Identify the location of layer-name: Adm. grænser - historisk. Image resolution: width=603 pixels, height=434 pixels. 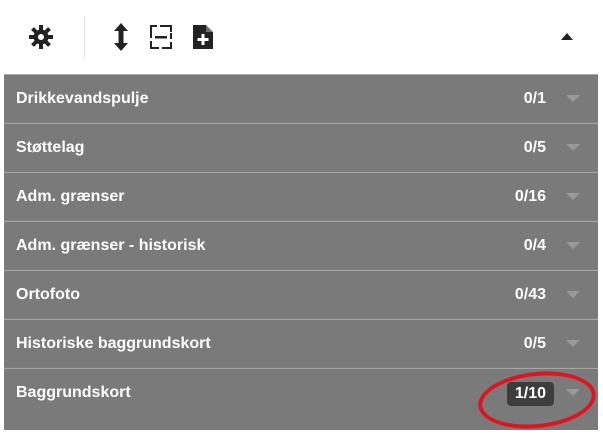
(111, 245).